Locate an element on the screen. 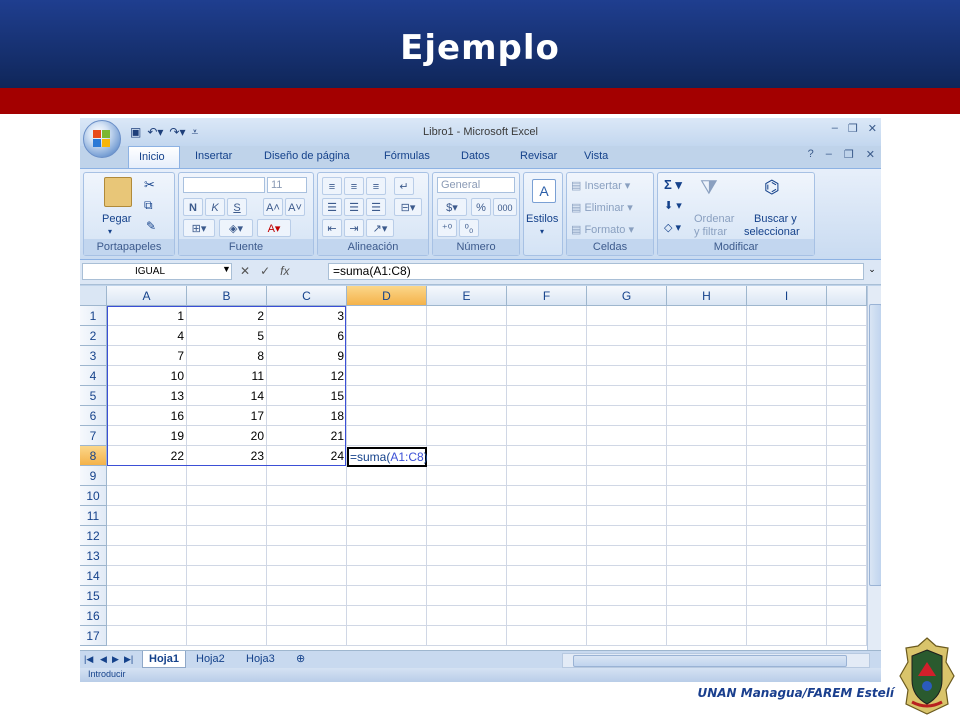 The width and height of the screenshot is (960, 720). cell-h7 is located at coordinates (707, 436).